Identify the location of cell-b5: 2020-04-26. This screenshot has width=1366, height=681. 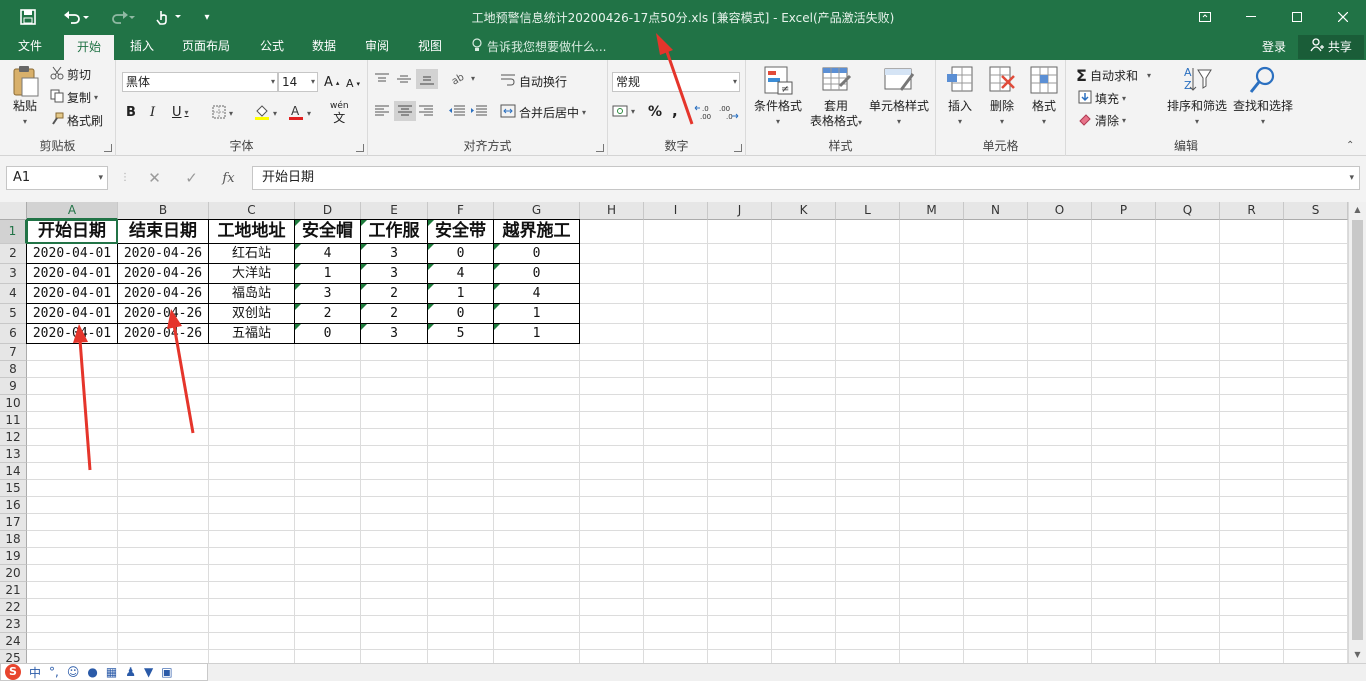
(163, 313).